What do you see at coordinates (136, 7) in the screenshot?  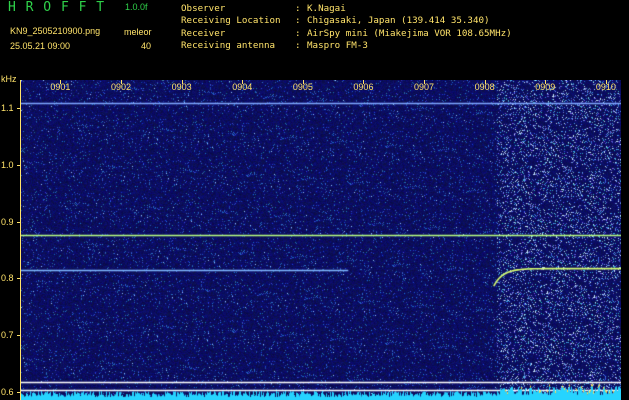 I see `app-version: 1.0.0f` at bounding box center [136, 7].